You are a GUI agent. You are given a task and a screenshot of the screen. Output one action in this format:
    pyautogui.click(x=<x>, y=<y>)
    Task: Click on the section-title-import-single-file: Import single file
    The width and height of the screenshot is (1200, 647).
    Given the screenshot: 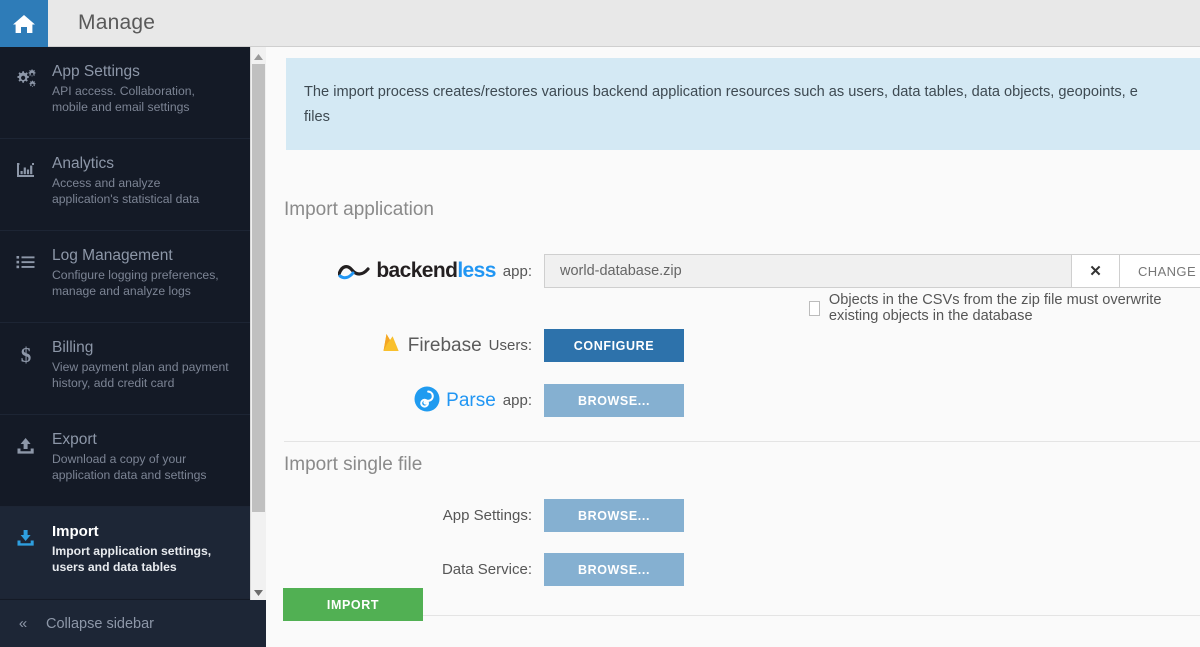 What is the action you would take?
    pyautogui.click(x=353, y=464)
    